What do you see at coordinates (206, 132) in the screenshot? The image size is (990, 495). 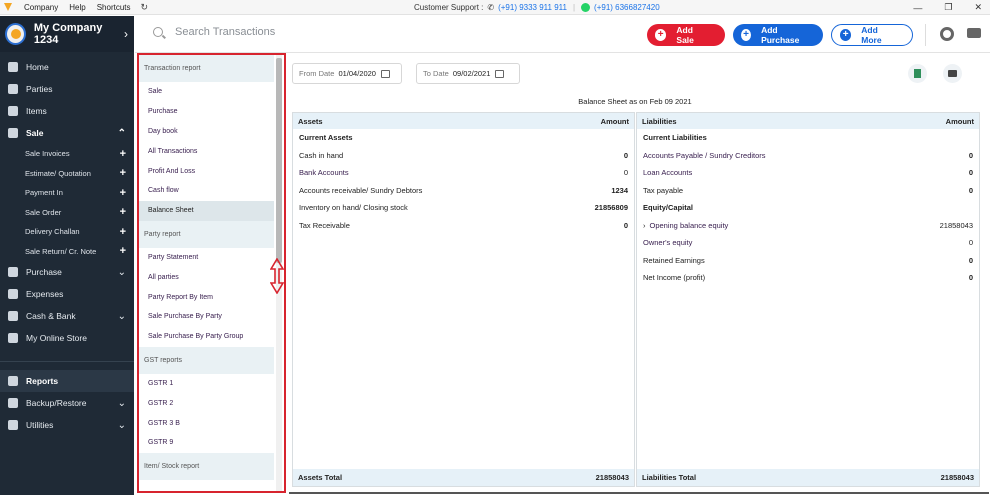 I see `report-day-book: Day book` at bounding box center [206, 132].